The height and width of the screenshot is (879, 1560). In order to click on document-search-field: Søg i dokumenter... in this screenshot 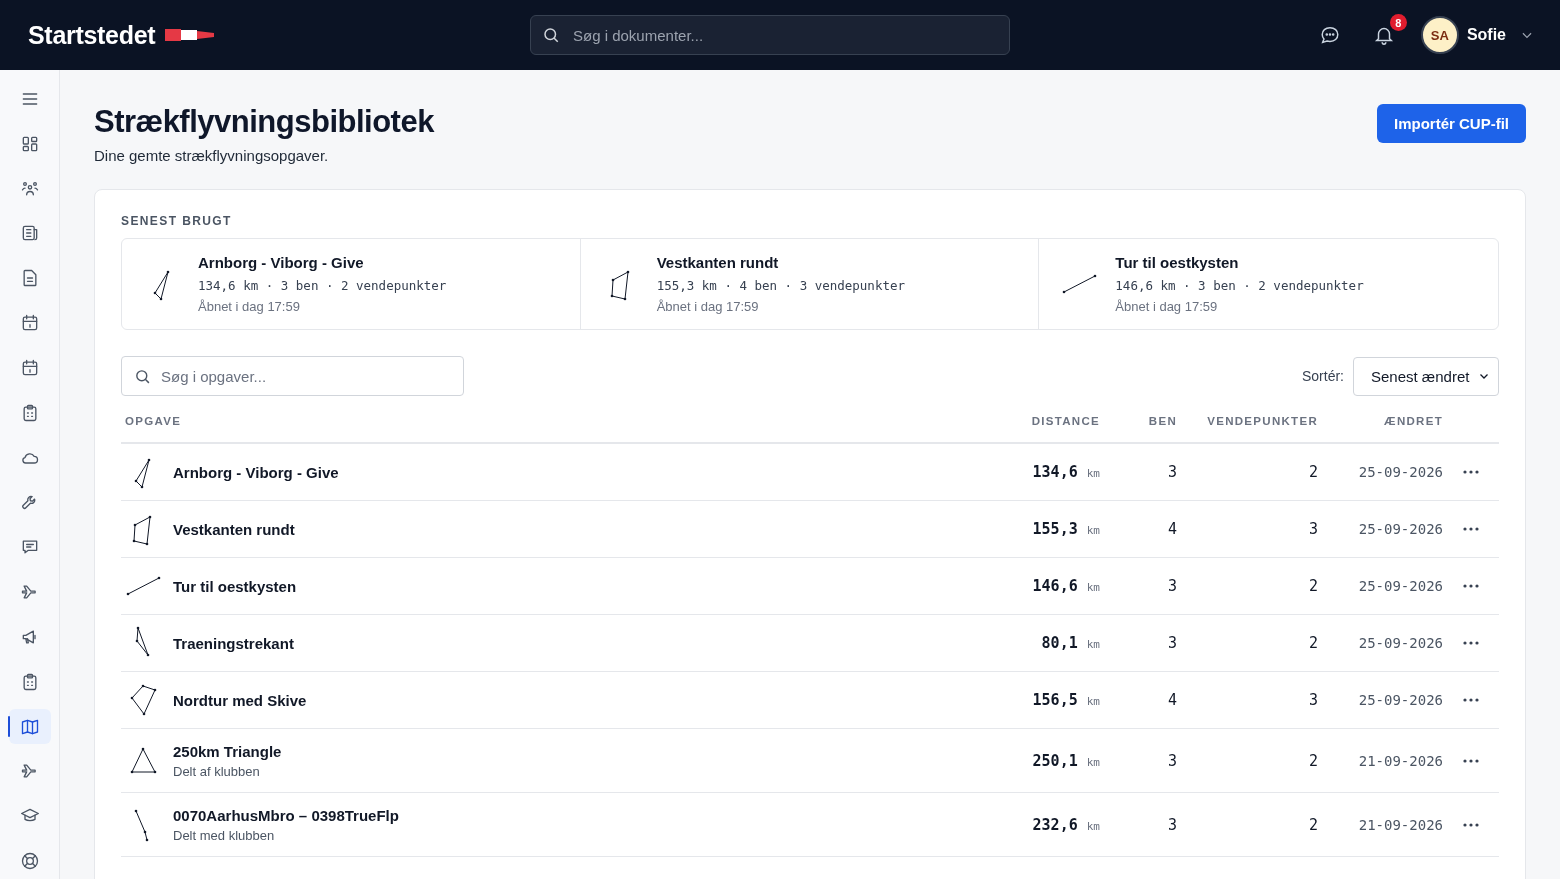, I will do `click(770, 35)`.